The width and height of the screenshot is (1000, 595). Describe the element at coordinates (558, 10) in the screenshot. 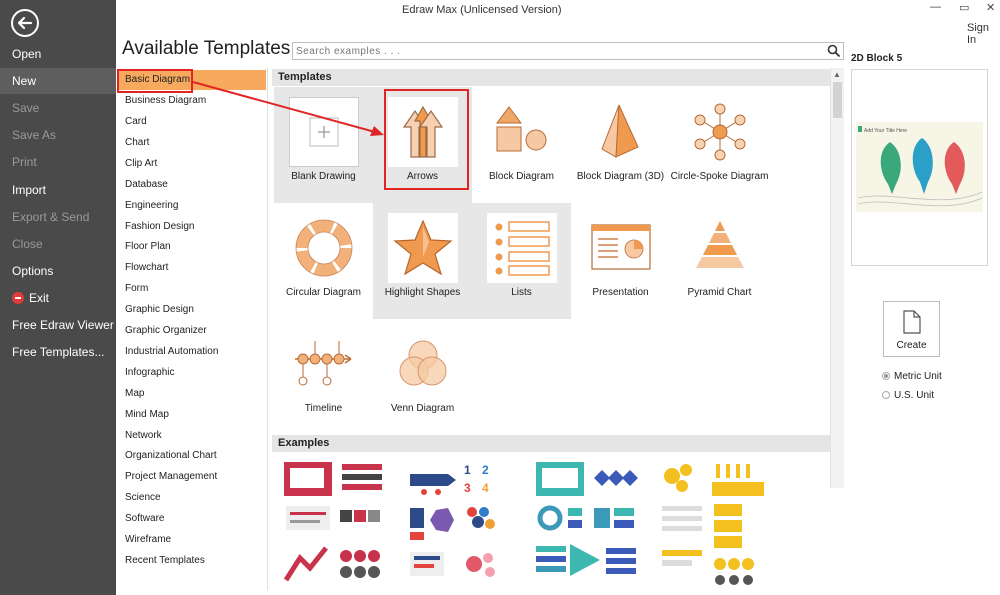

I see `title-bar: Edraw Max (Unlicensed Version) — ▭ ✕` at that location.